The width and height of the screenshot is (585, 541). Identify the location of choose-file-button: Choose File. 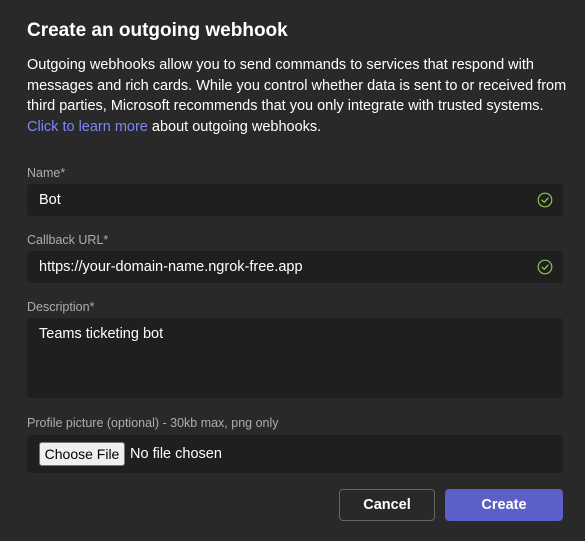
(82, 454).